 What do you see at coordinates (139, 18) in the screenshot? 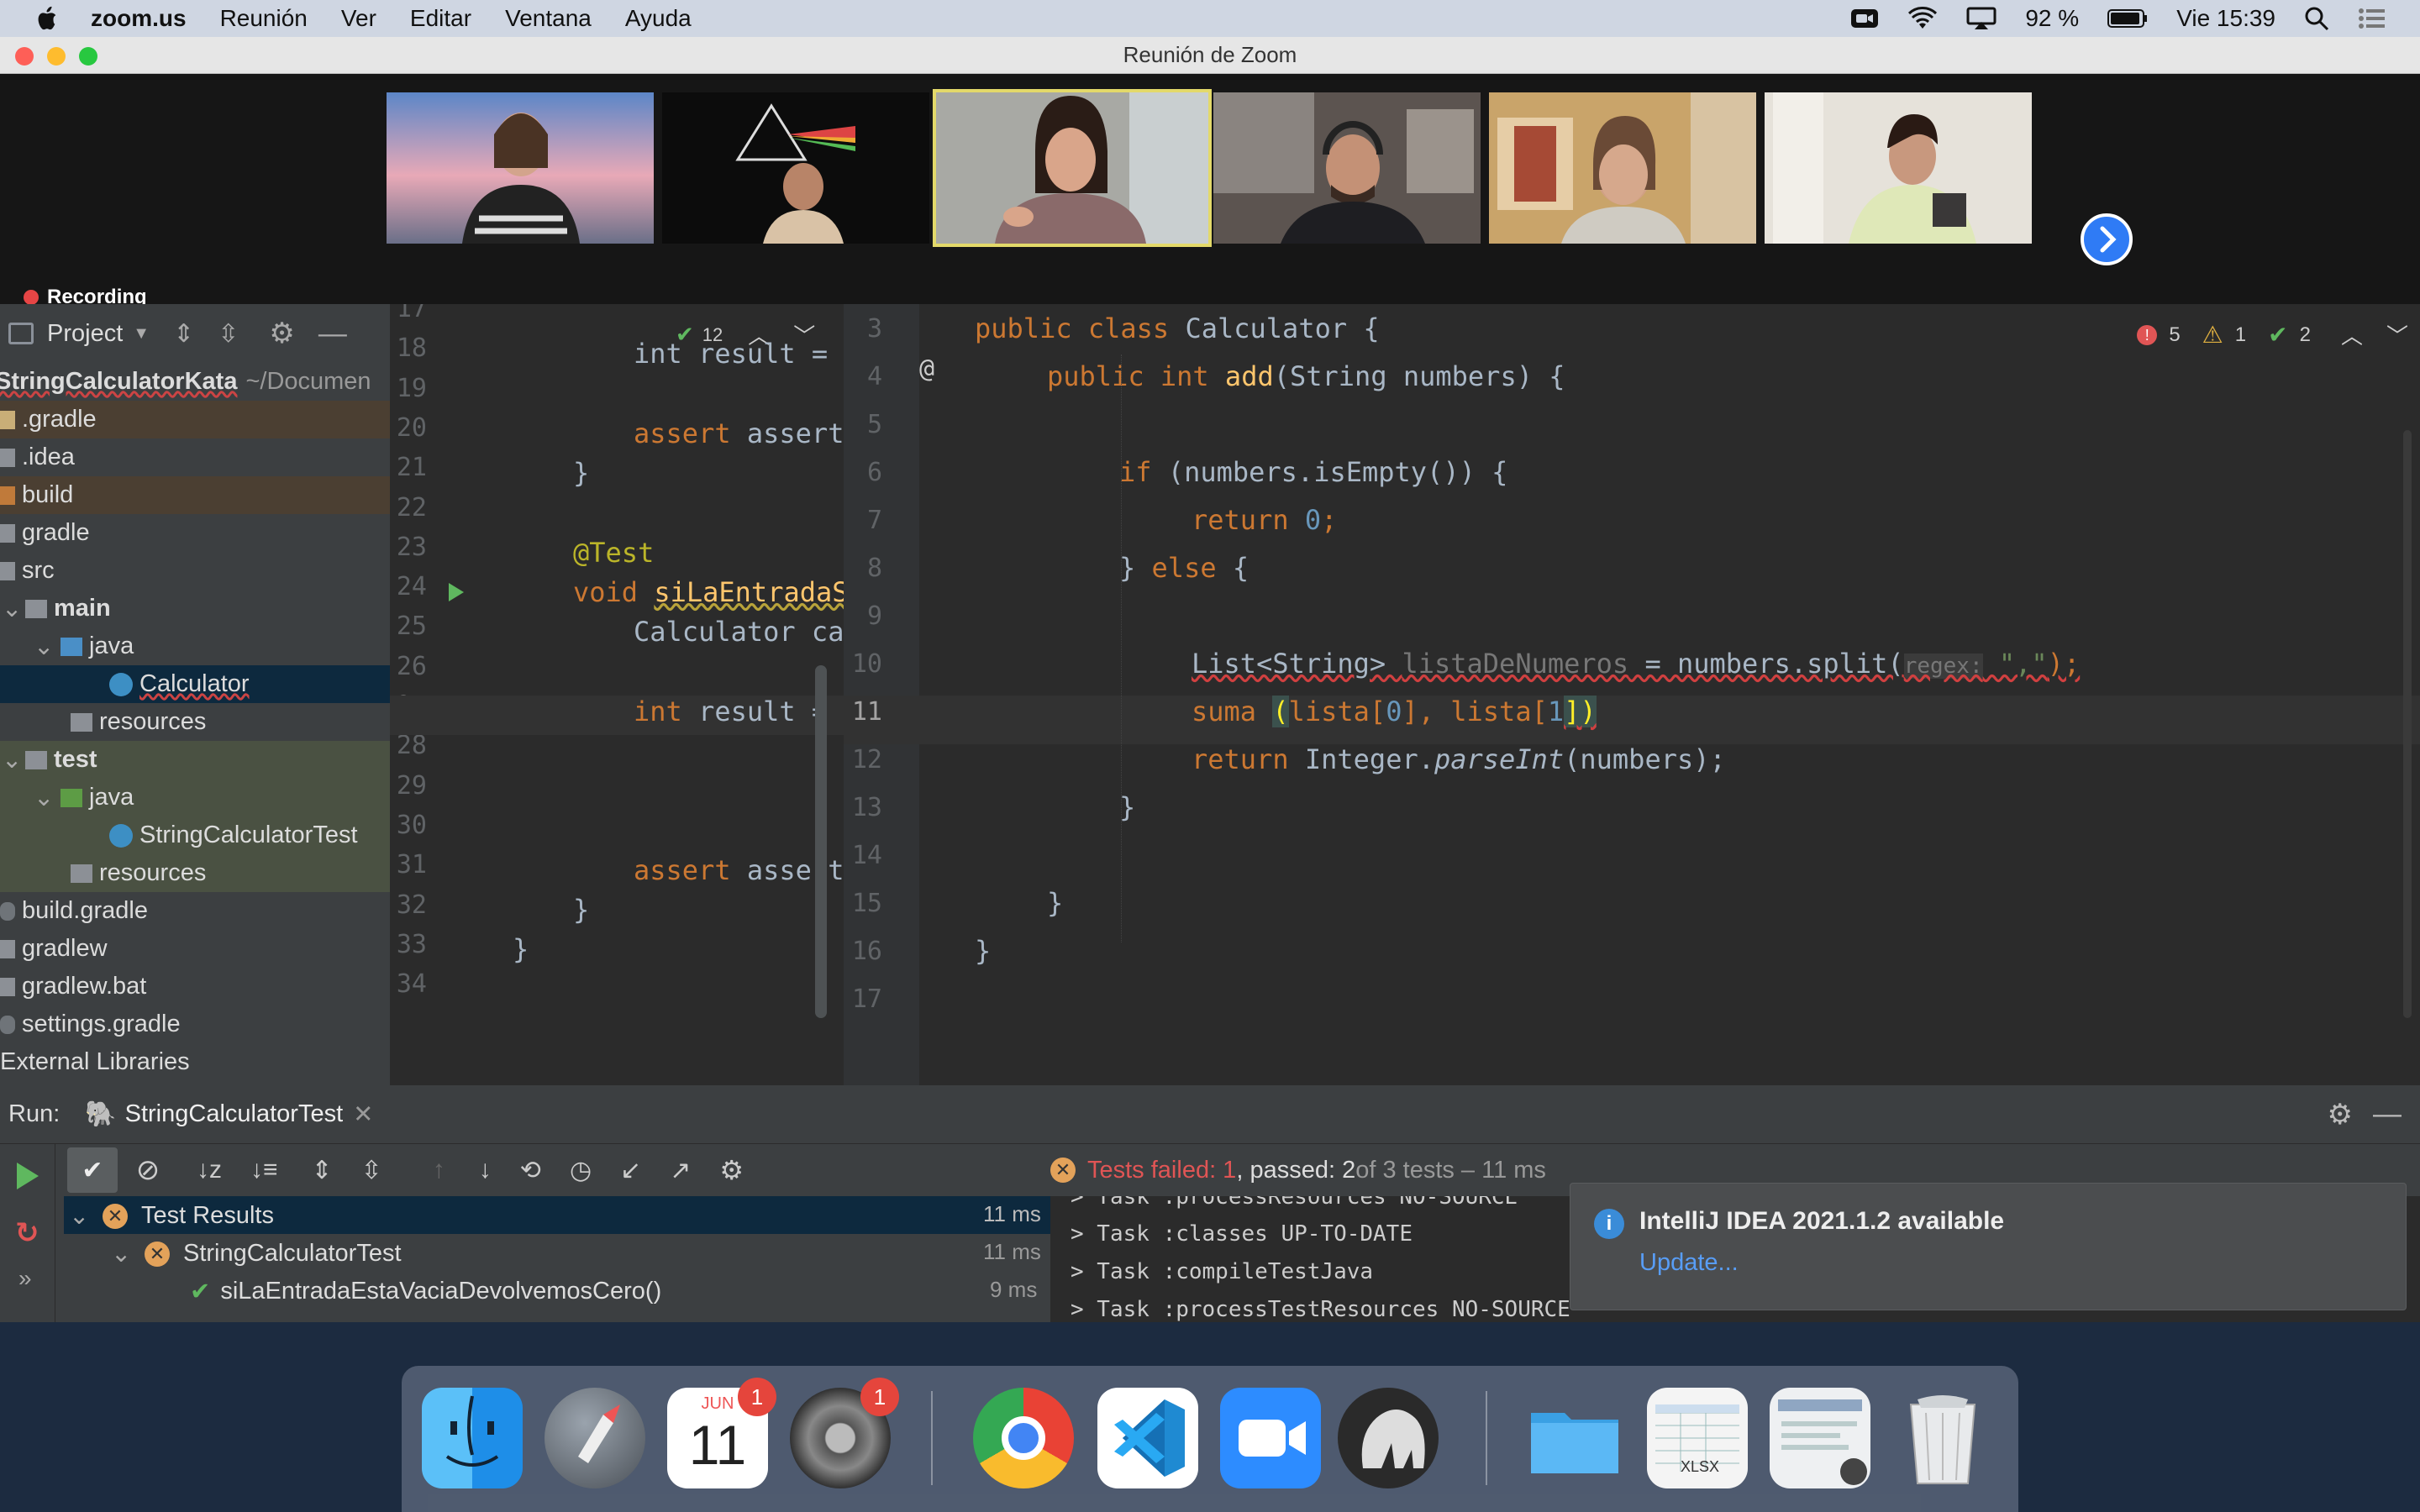
I see `menu-app-zoom: zoom.us` at bounding box center [139, 18].